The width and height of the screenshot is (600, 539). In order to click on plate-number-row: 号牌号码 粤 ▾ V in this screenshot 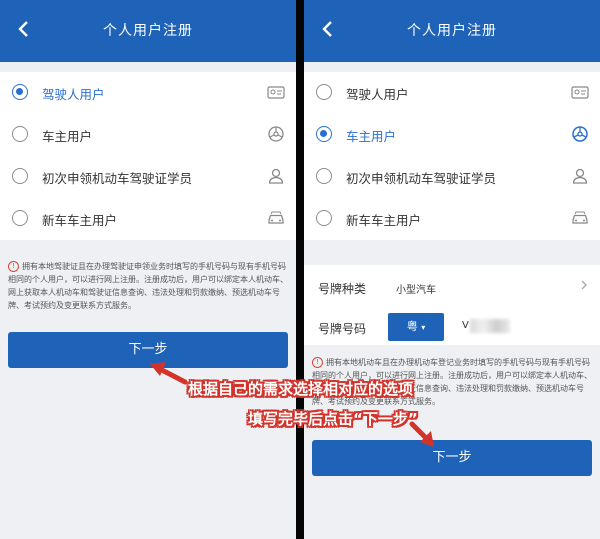, I will do `click(452, 326)`.